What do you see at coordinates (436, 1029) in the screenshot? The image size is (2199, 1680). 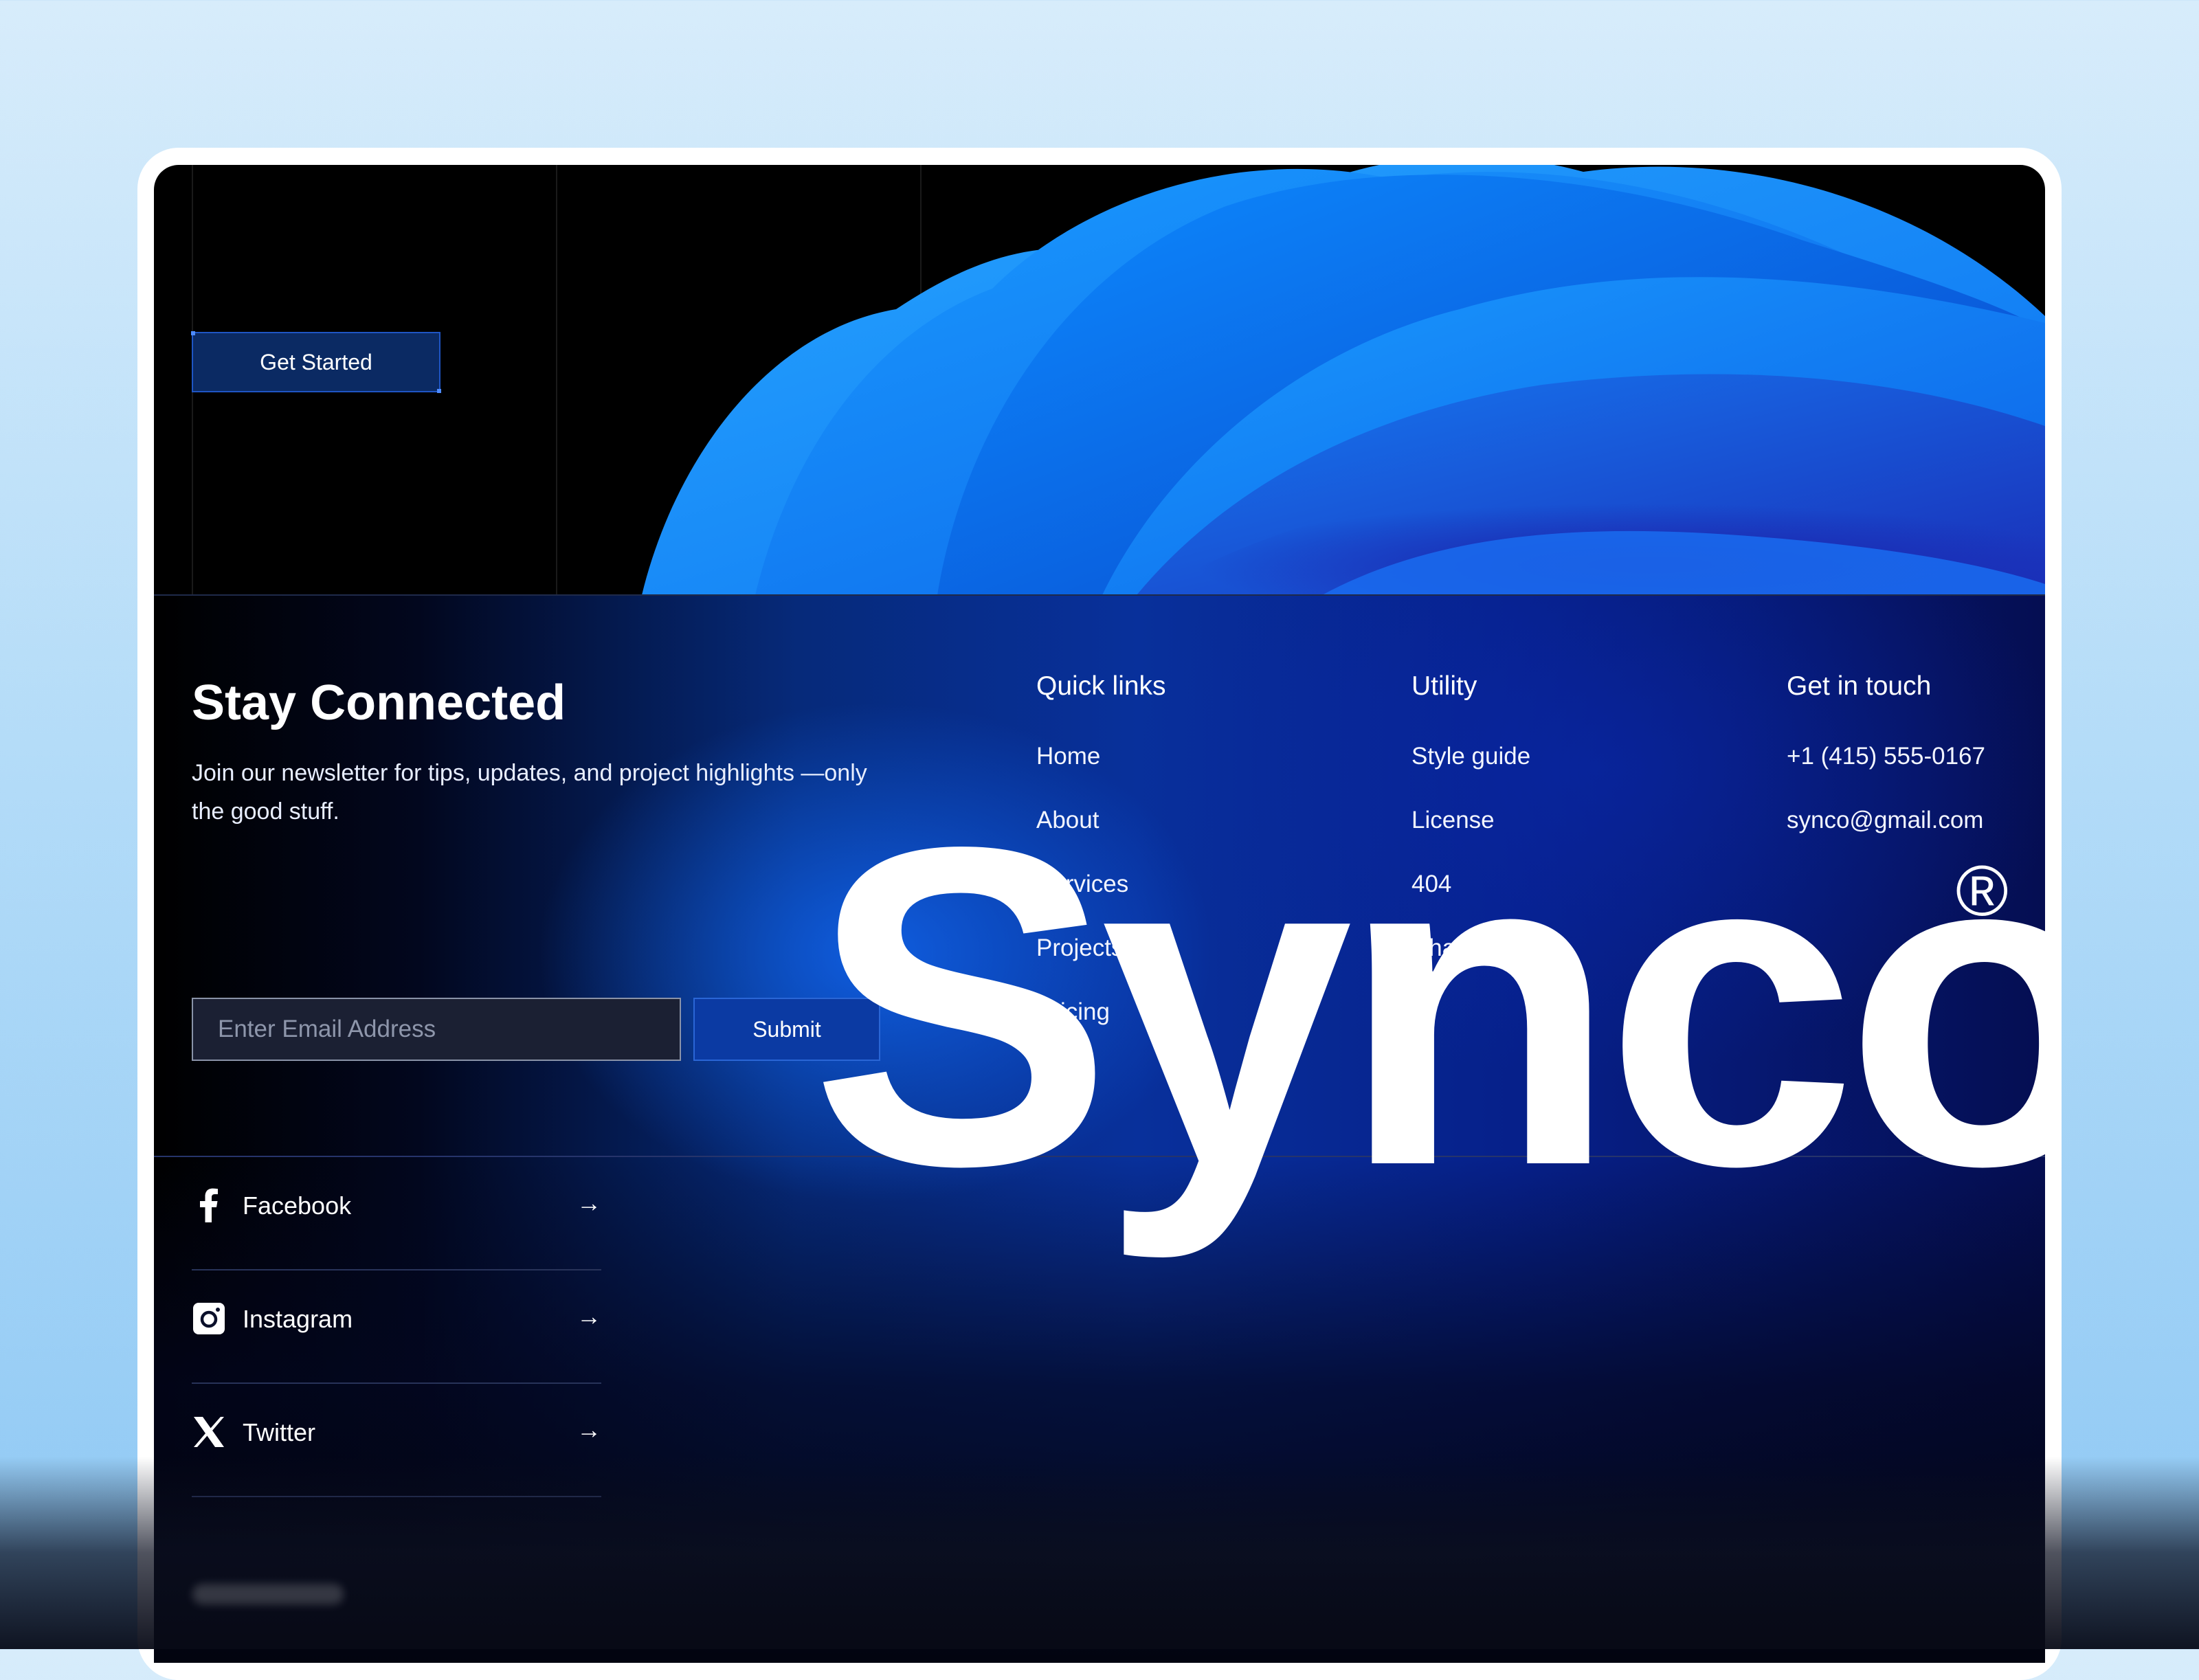 I see `email-input` at bounding box center [436, 1029].